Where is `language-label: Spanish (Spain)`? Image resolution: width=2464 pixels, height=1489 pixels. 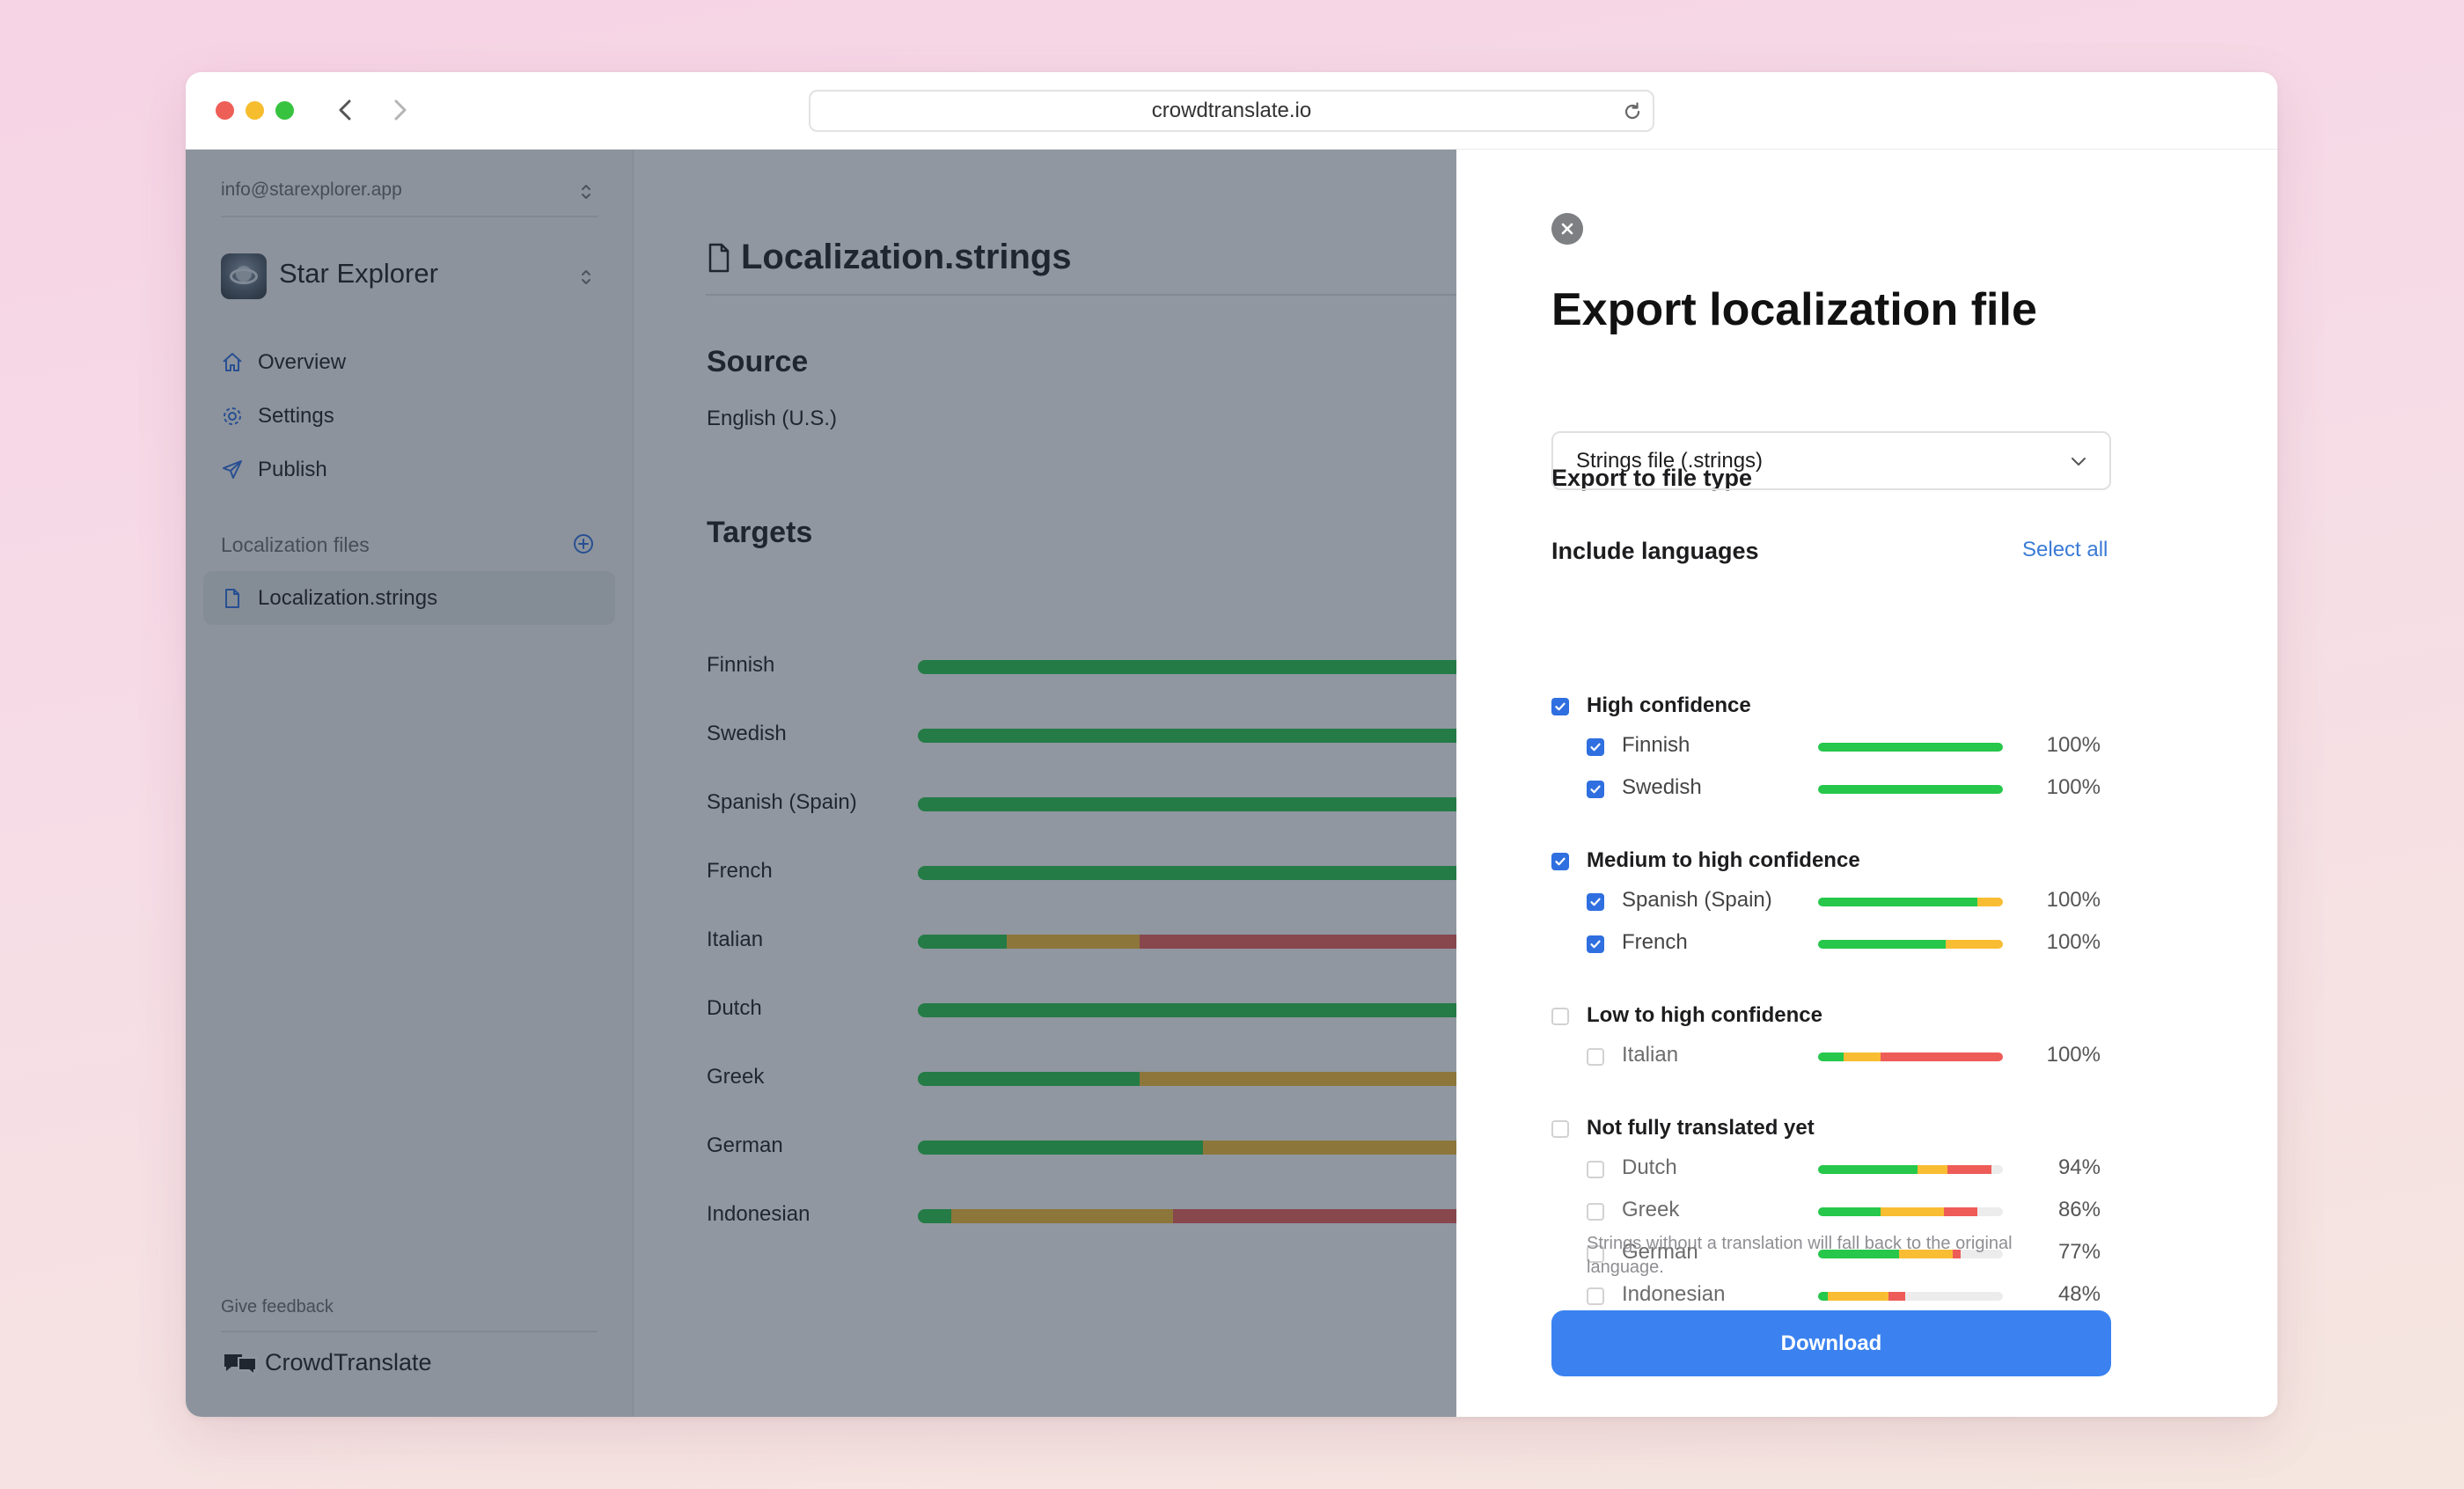 language-label: Spanish (Spain) is located at coordinates (1697, 900).